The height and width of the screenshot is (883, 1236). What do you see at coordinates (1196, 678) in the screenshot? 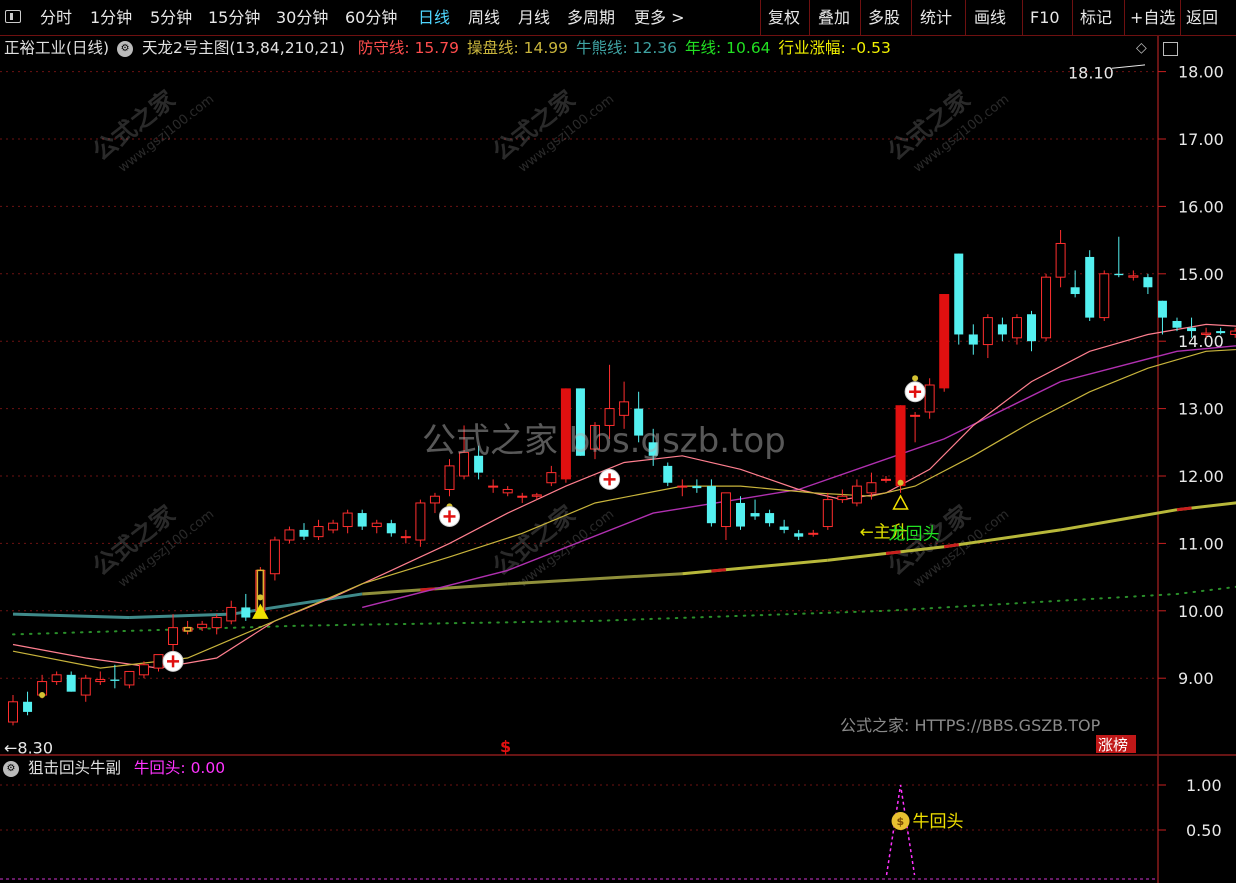
I see `y-tick-label: 9.00` at bounding box center [1196, 678].